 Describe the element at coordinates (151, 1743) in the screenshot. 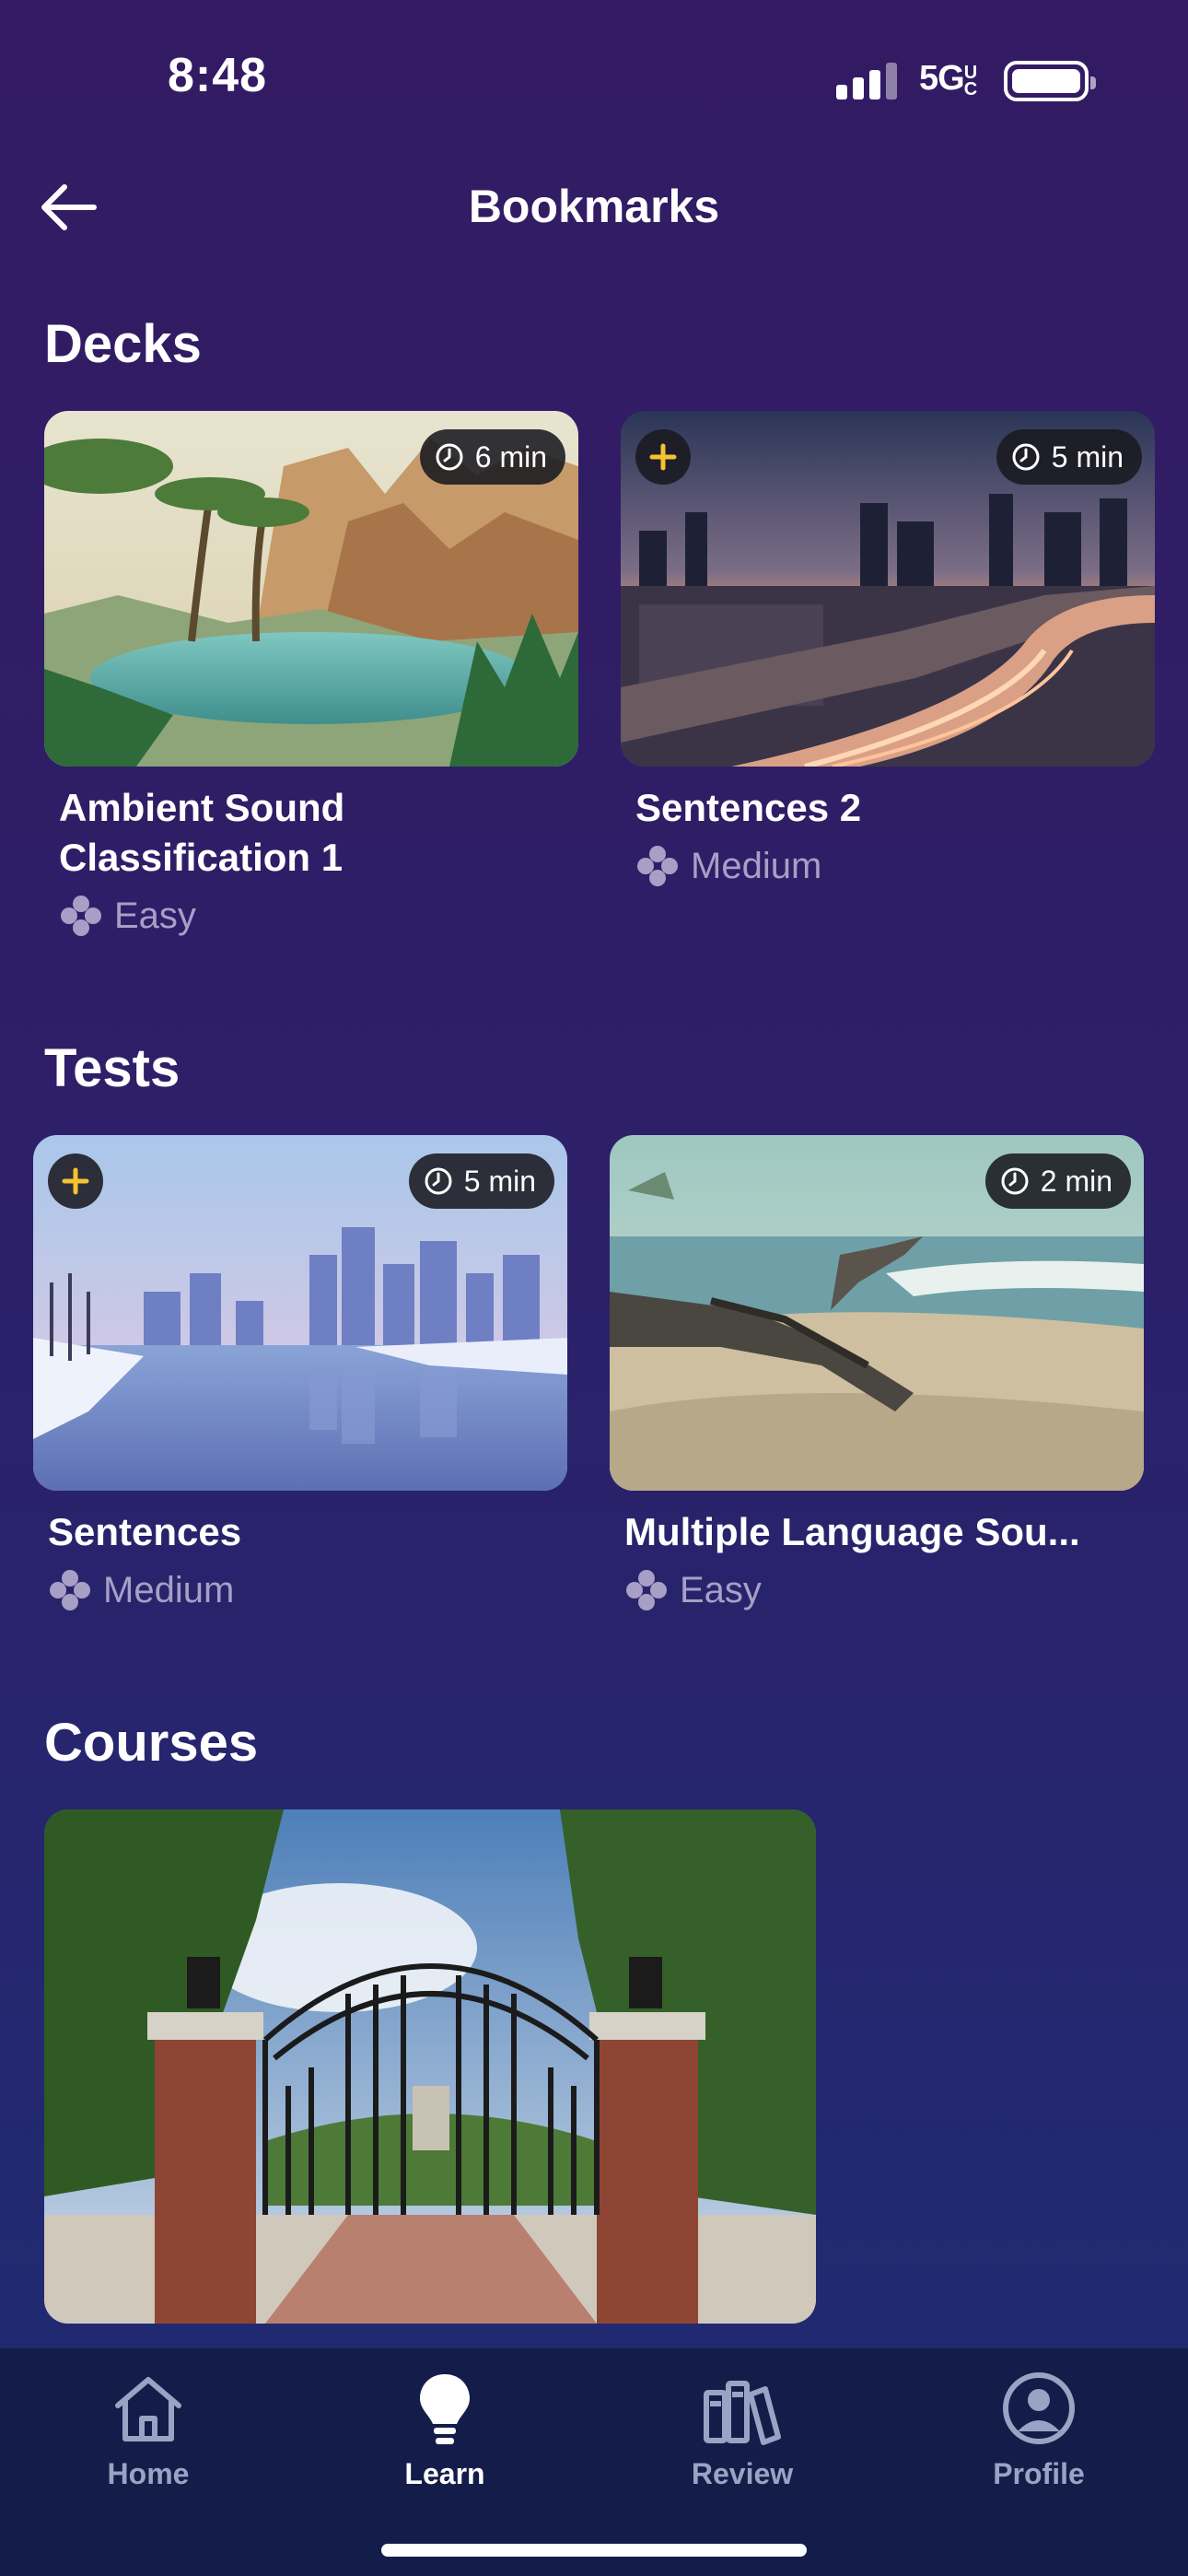

I see `section-title-courses: Courses` at that location.